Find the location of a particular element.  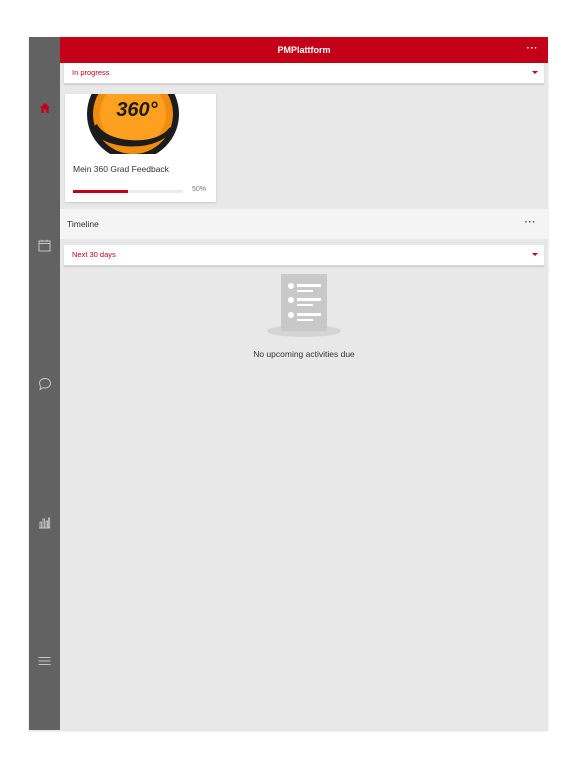

status-filter-select: In progress is located at coordinates (304, 73).